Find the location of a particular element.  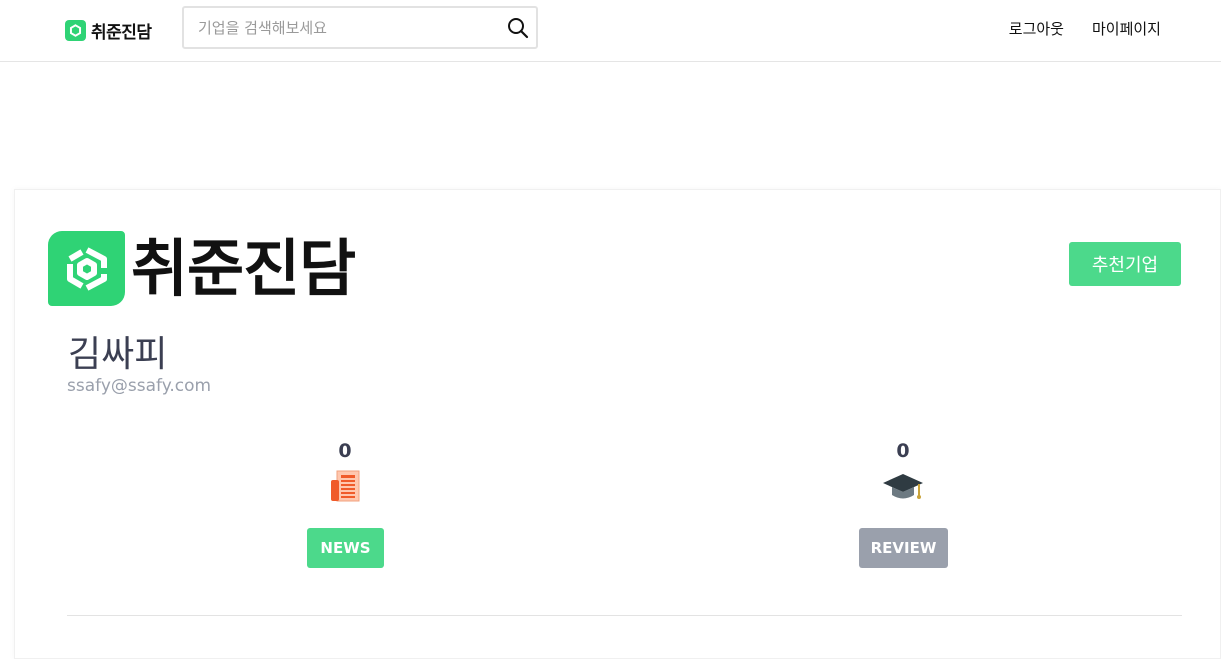

search-input is located at coordinates (348, 27).